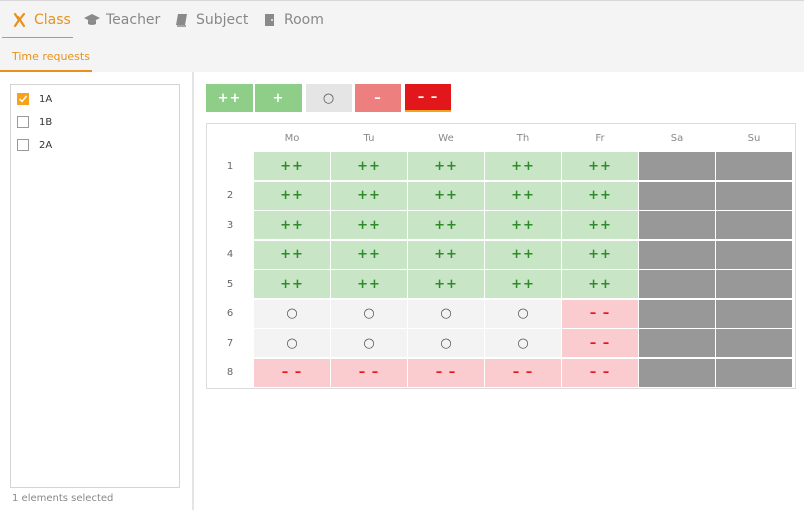 The image size is (804, 510). What do you see at coordinates (230, 196) in the screenshot?
I see `period-label-2: 2` at bounding box center [230, 196].